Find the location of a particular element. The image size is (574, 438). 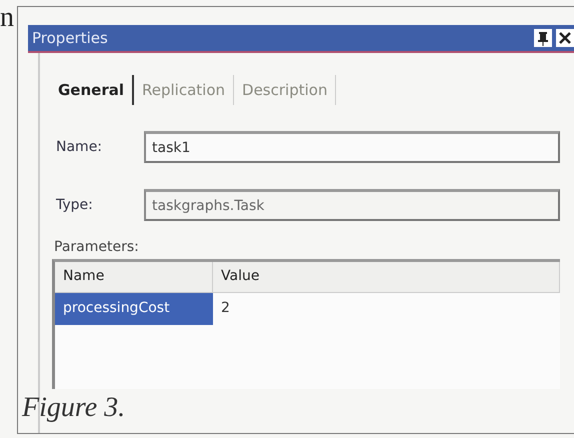

field-label: Type: is located at coordinates (74, 205).